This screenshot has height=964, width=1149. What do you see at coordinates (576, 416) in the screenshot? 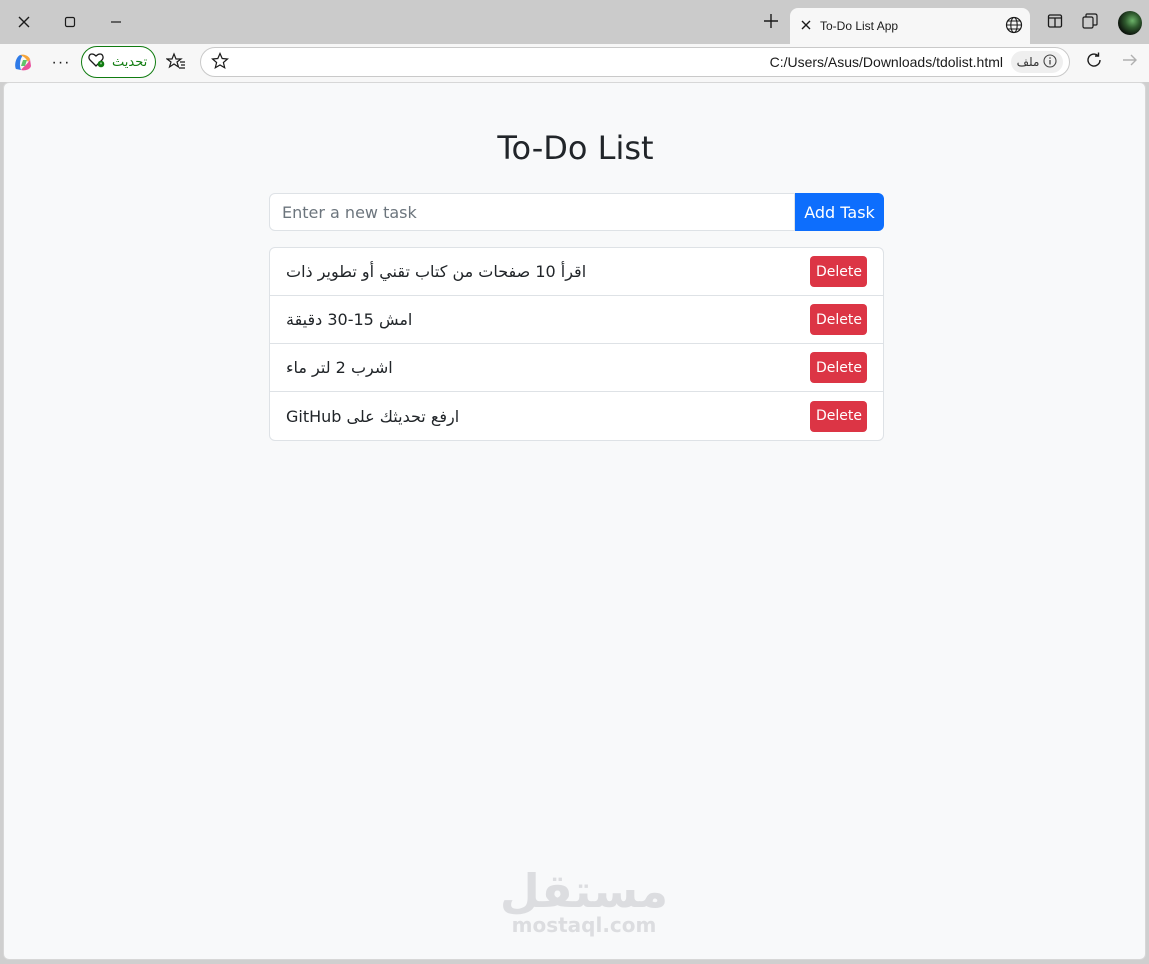
I see `task-item: ارفع تحديثك على GitHub Delete` at bounding box center [576, 416].